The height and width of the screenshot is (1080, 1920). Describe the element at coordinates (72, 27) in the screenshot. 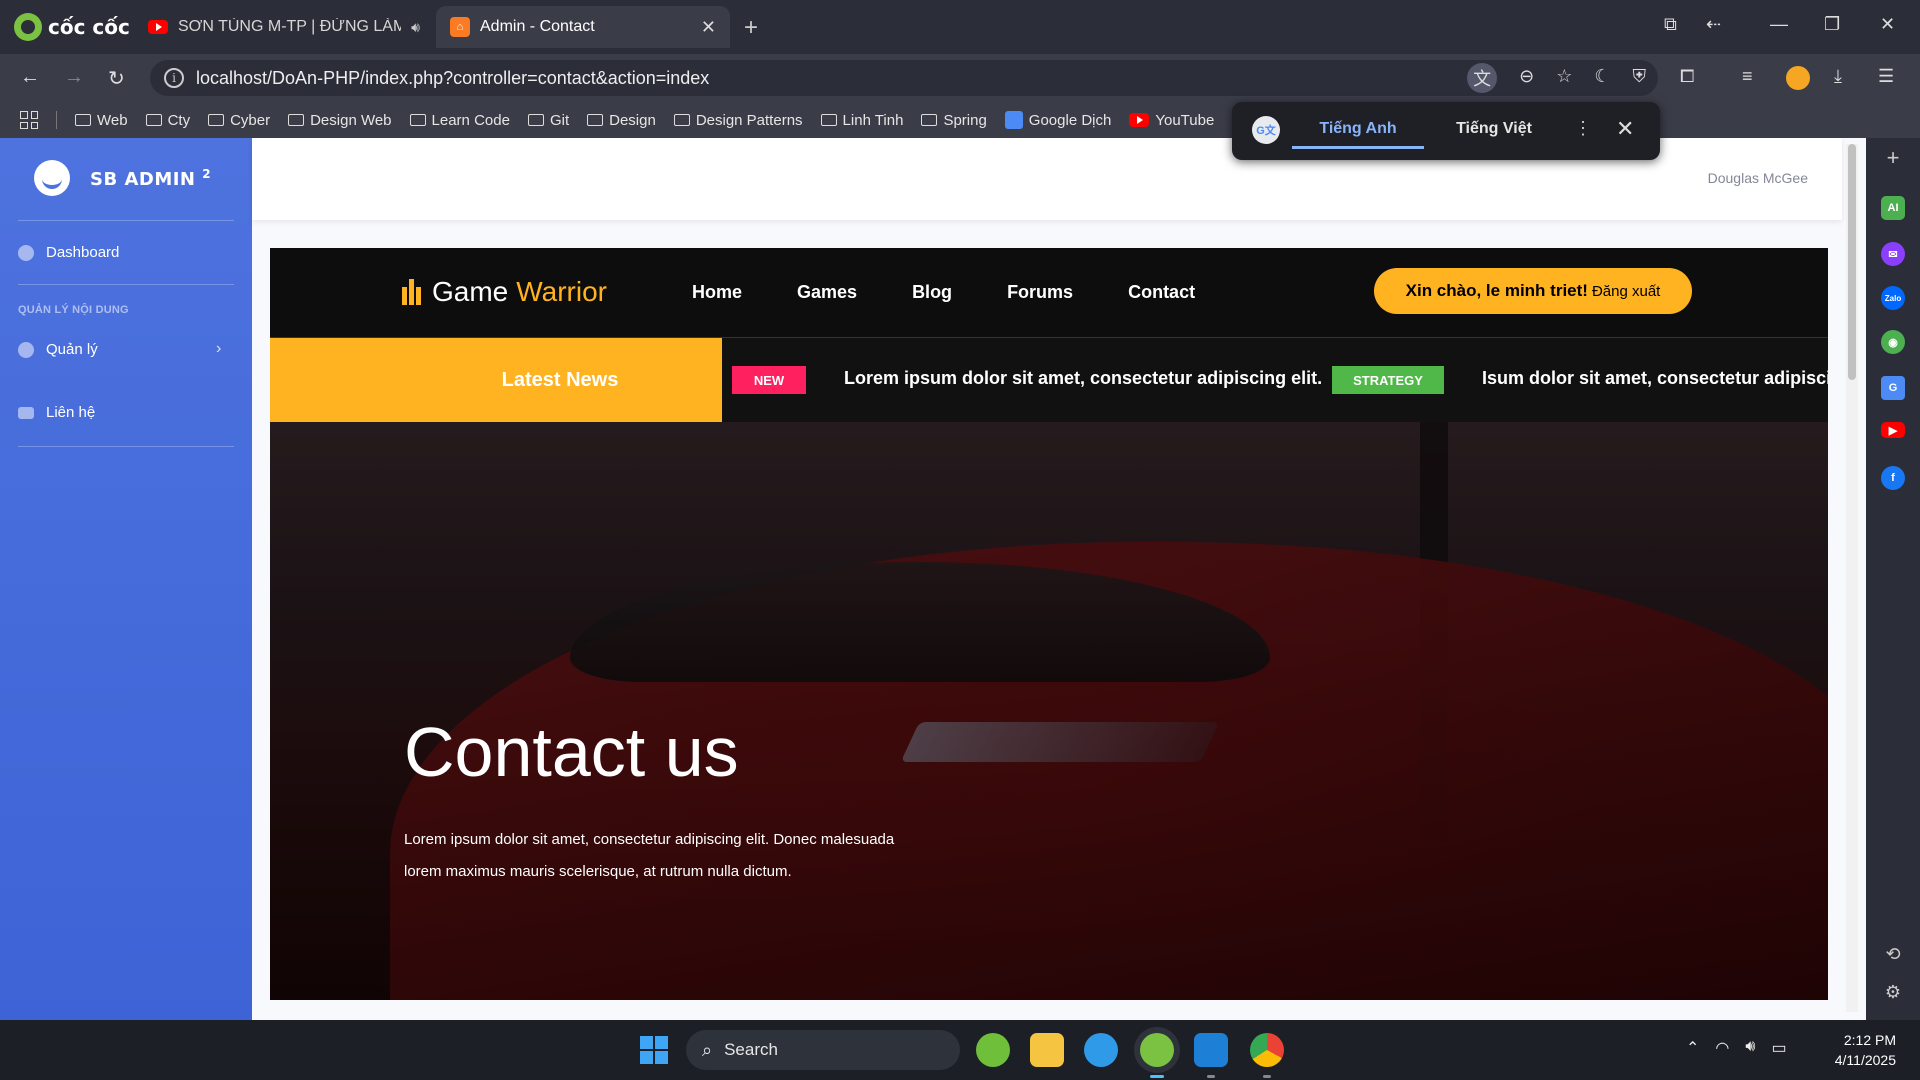

I see `browser-brand: cốc cốc` at that location.